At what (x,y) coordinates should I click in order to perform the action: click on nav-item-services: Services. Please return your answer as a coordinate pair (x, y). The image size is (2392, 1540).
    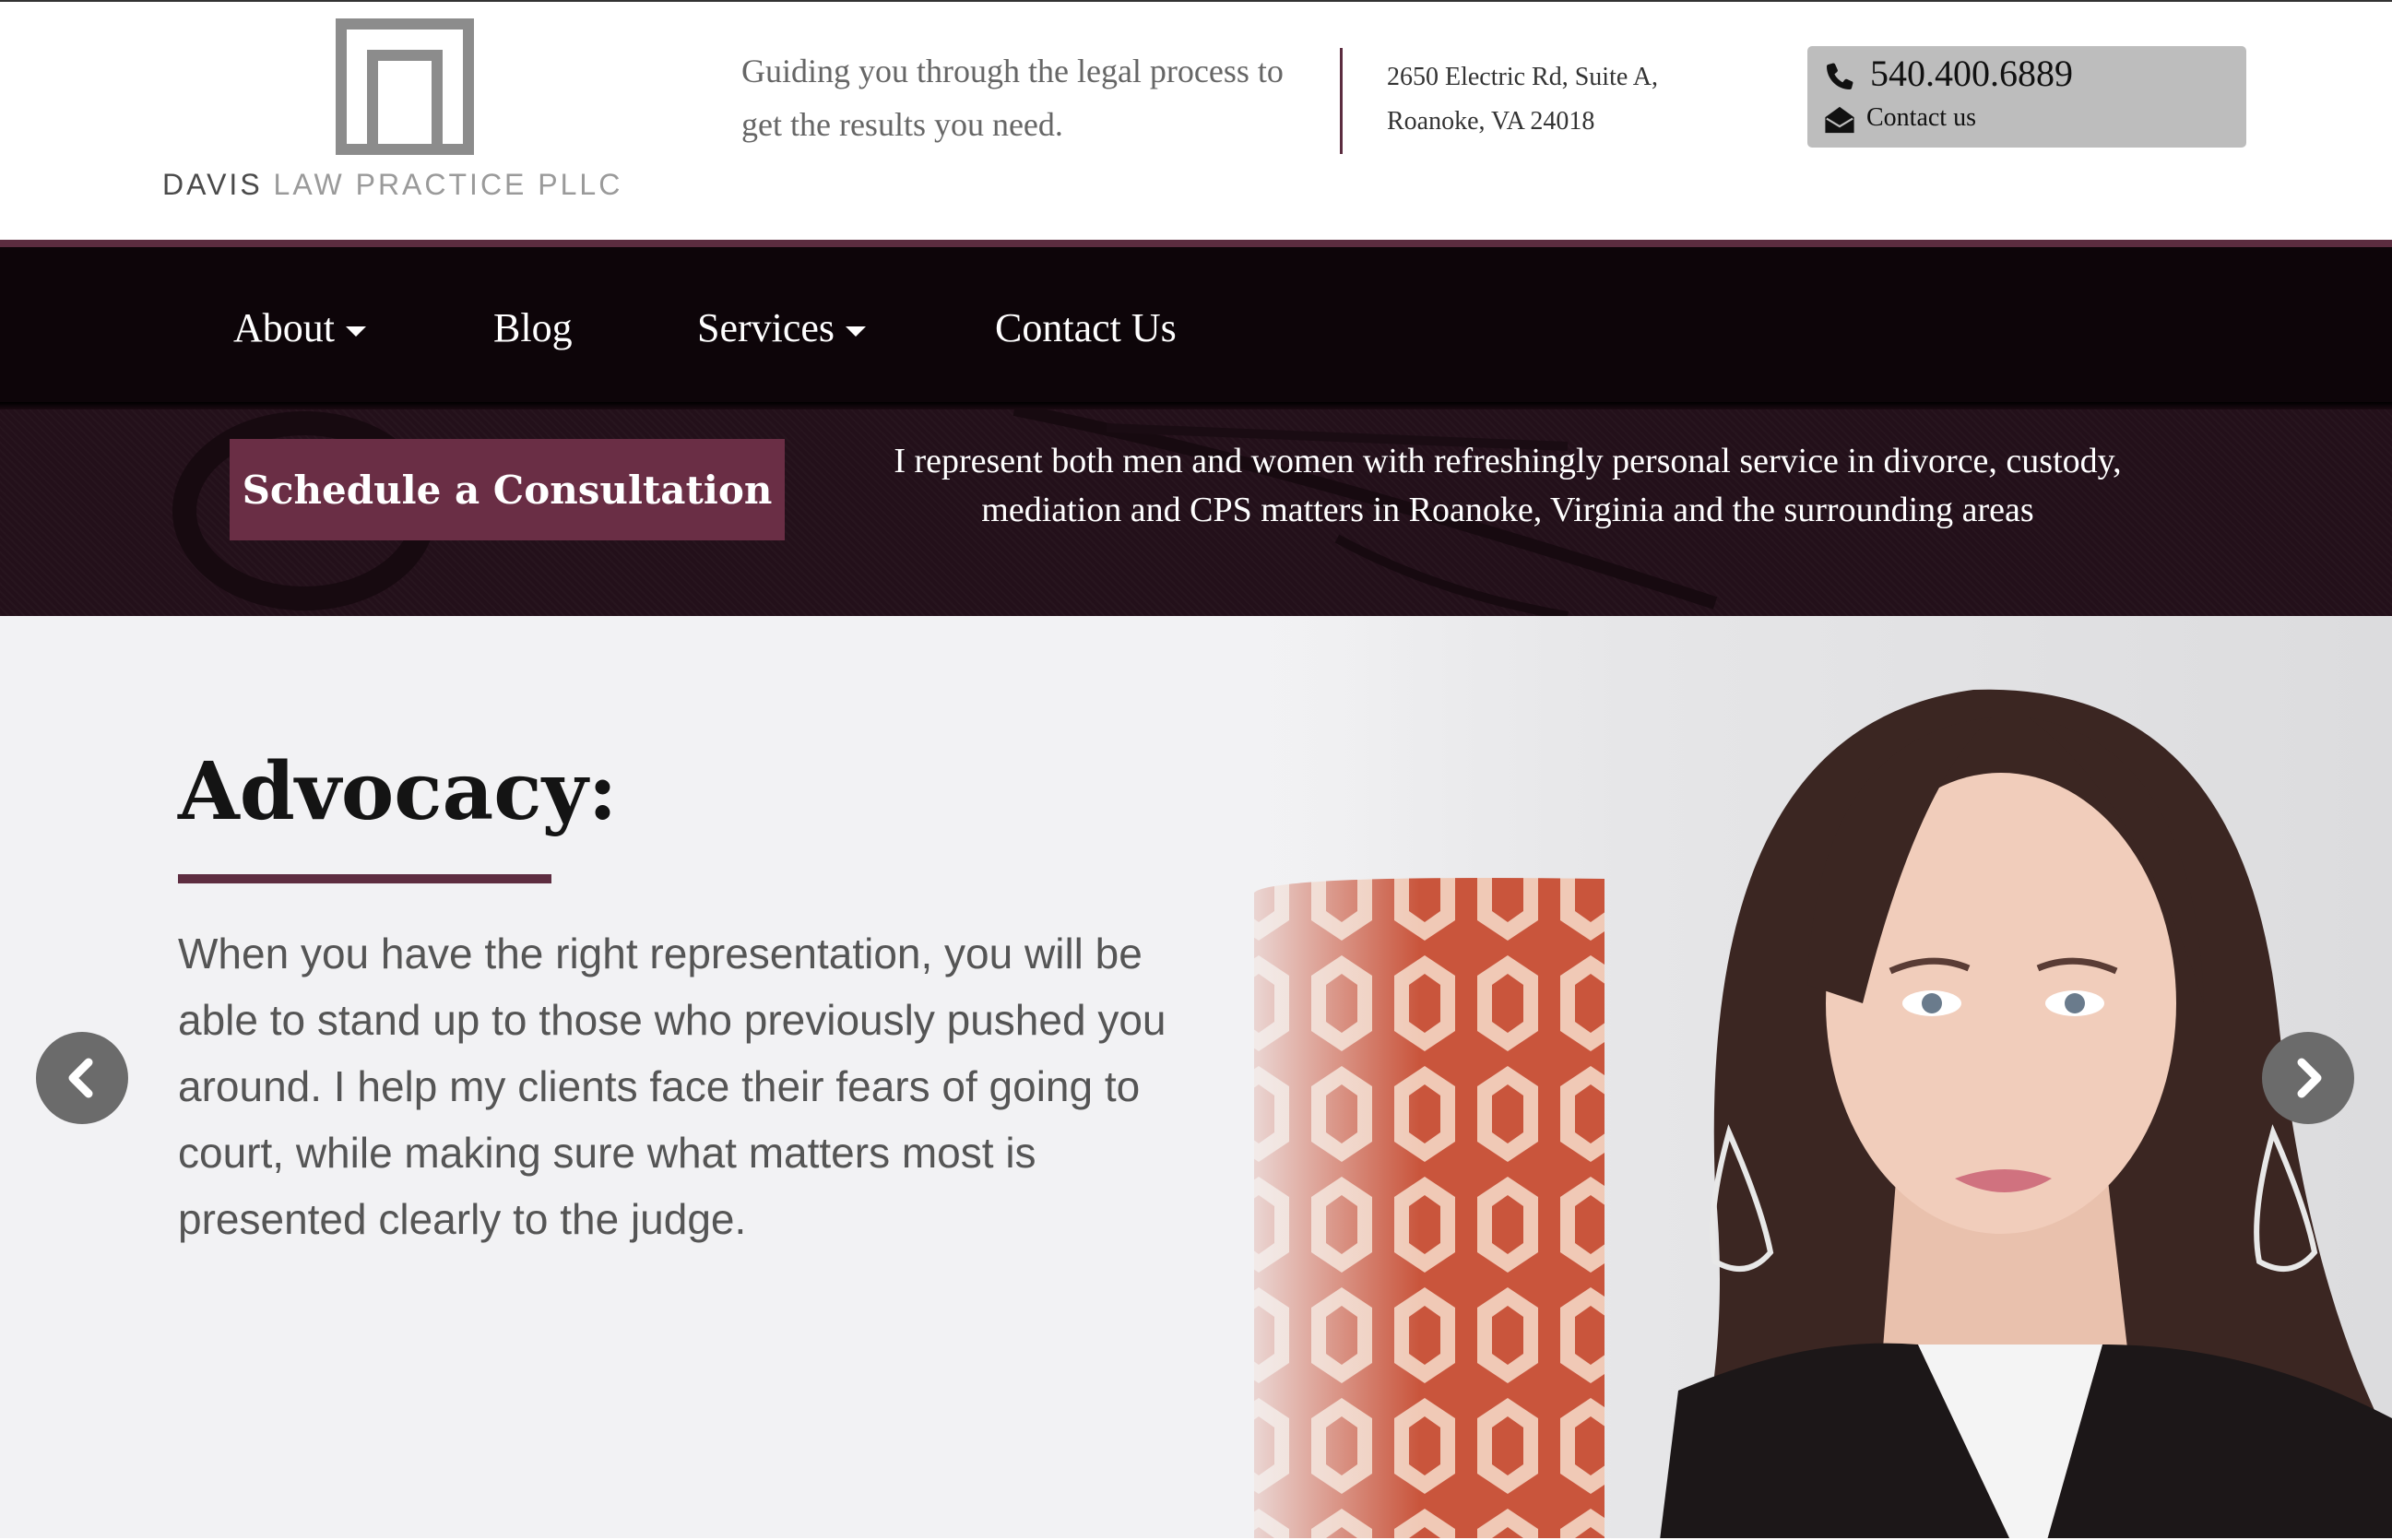
    Looking at the image, I should click on (782, 328).